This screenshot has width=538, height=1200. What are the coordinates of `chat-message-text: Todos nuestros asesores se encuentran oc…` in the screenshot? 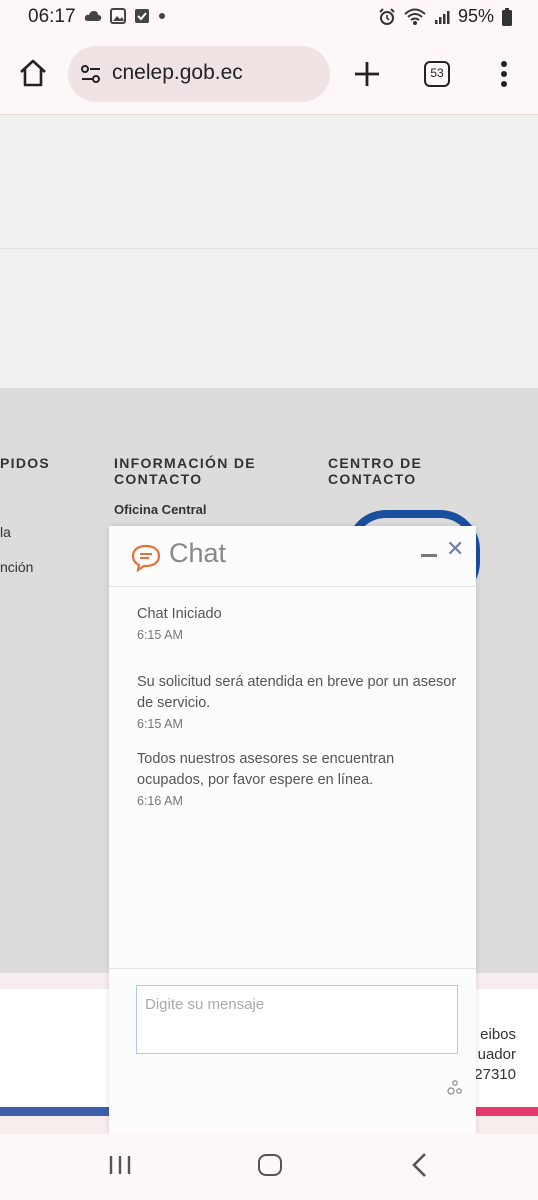 It's located at (266, 769).